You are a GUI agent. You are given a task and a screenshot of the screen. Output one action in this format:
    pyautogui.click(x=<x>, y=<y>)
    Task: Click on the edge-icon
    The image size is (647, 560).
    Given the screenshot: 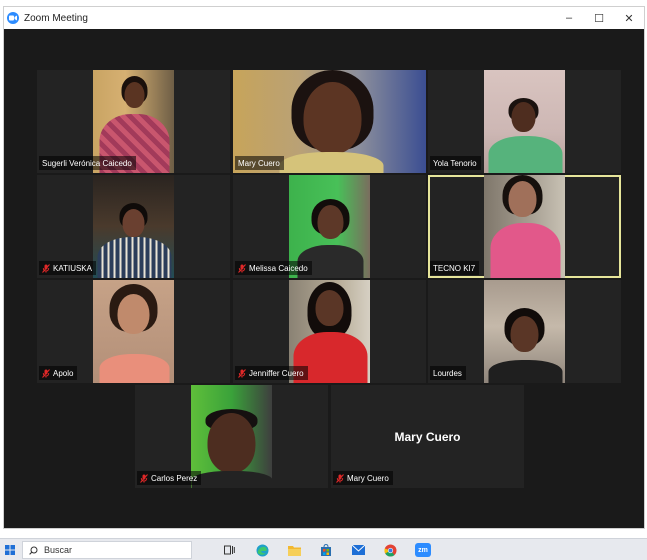 What is the action you would take?
    pyautogui.click(x=262, y=550)
    